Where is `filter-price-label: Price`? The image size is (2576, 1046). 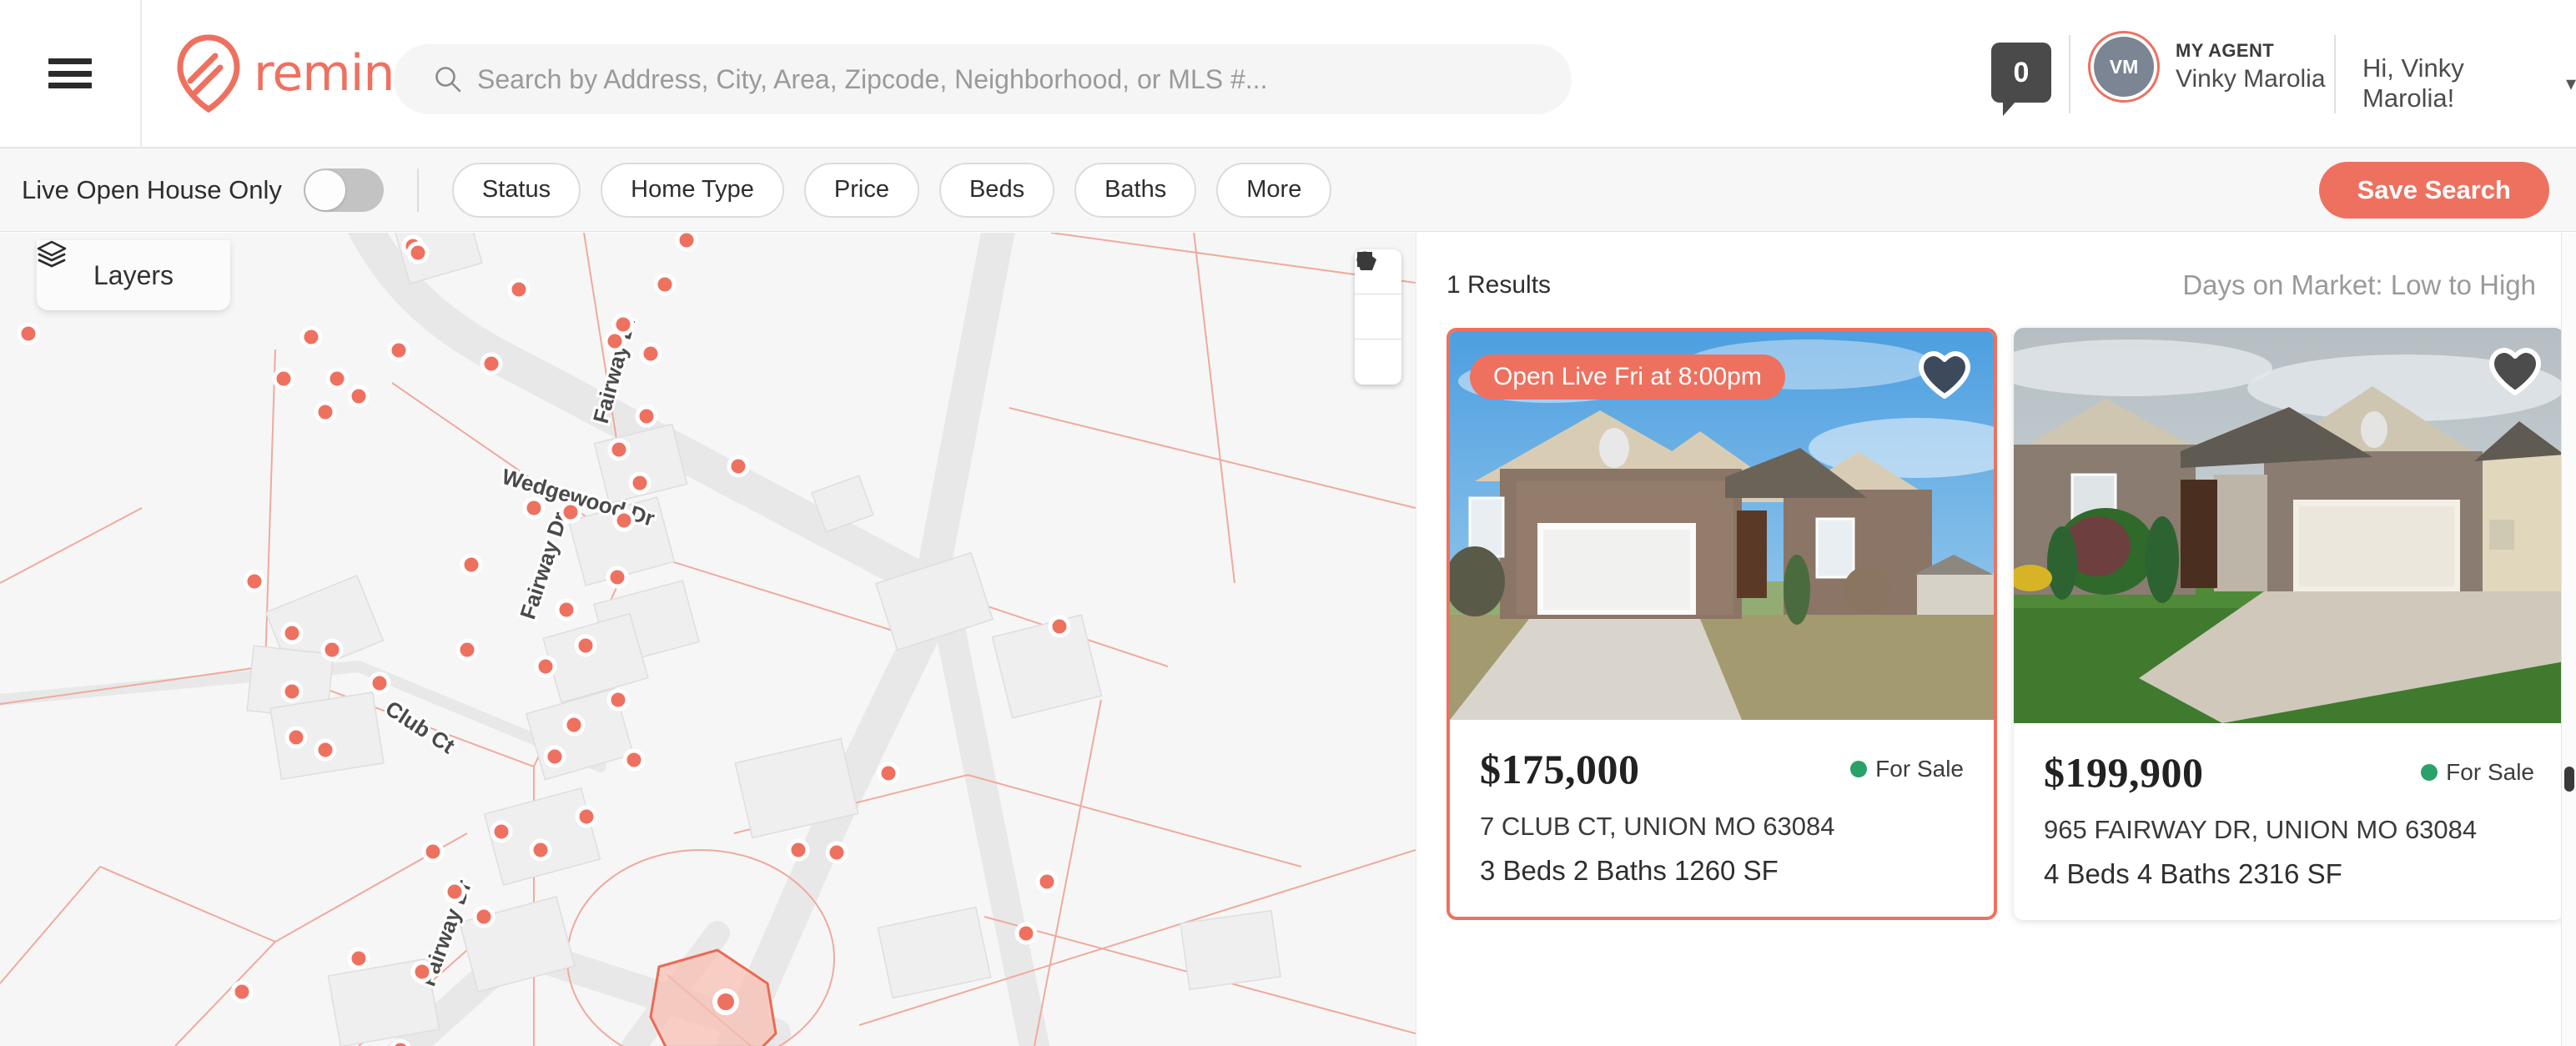 filter-price-label: Price is located at coordinates (861, 189).